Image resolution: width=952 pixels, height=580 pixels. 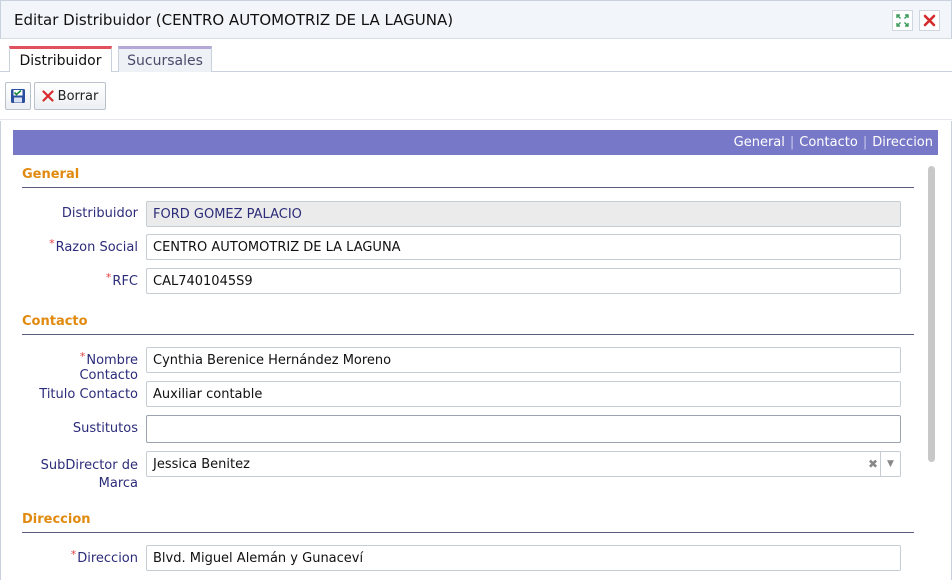 What do you see at coordinates (104, 557) in the screenshot?
I see `label-direccion: *Direccion` at bounding box center [104, 557].